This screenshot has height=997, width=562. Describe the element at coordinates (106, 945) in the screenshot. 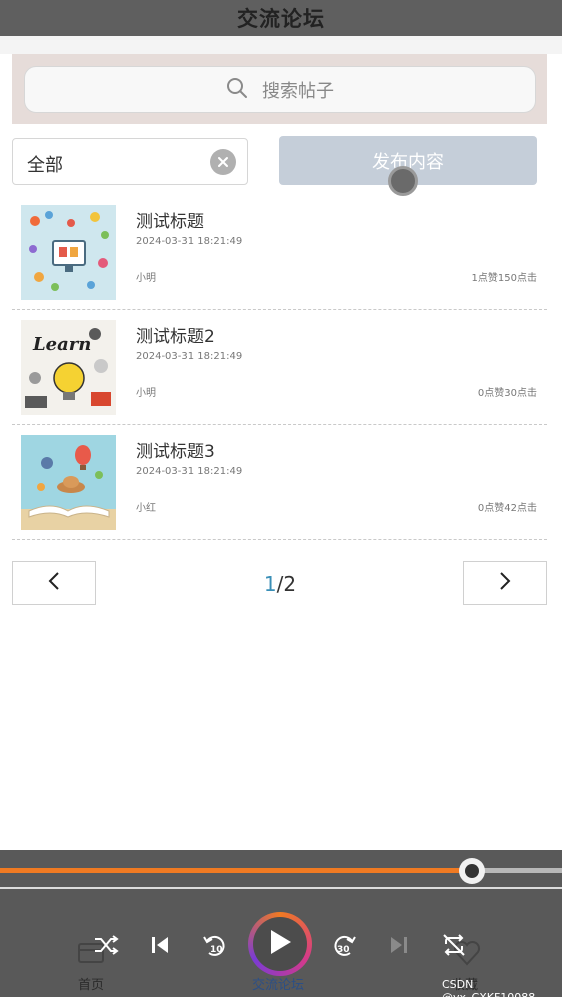

I see `shuffle-icon` at that location.